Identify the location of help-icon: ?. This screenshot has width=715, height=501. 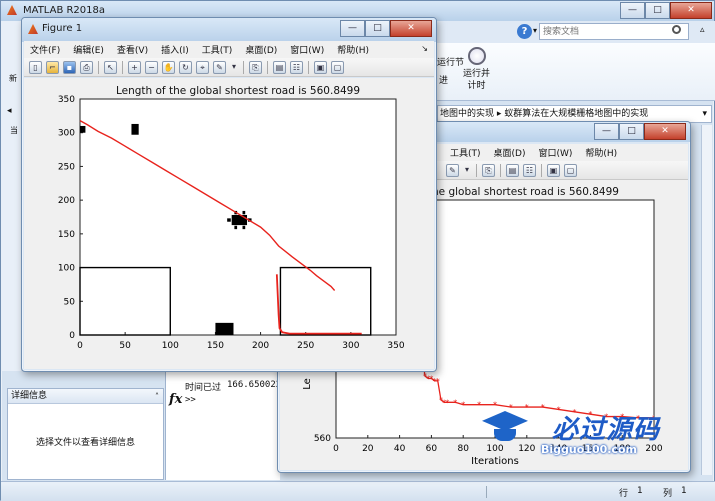
(524, 31).